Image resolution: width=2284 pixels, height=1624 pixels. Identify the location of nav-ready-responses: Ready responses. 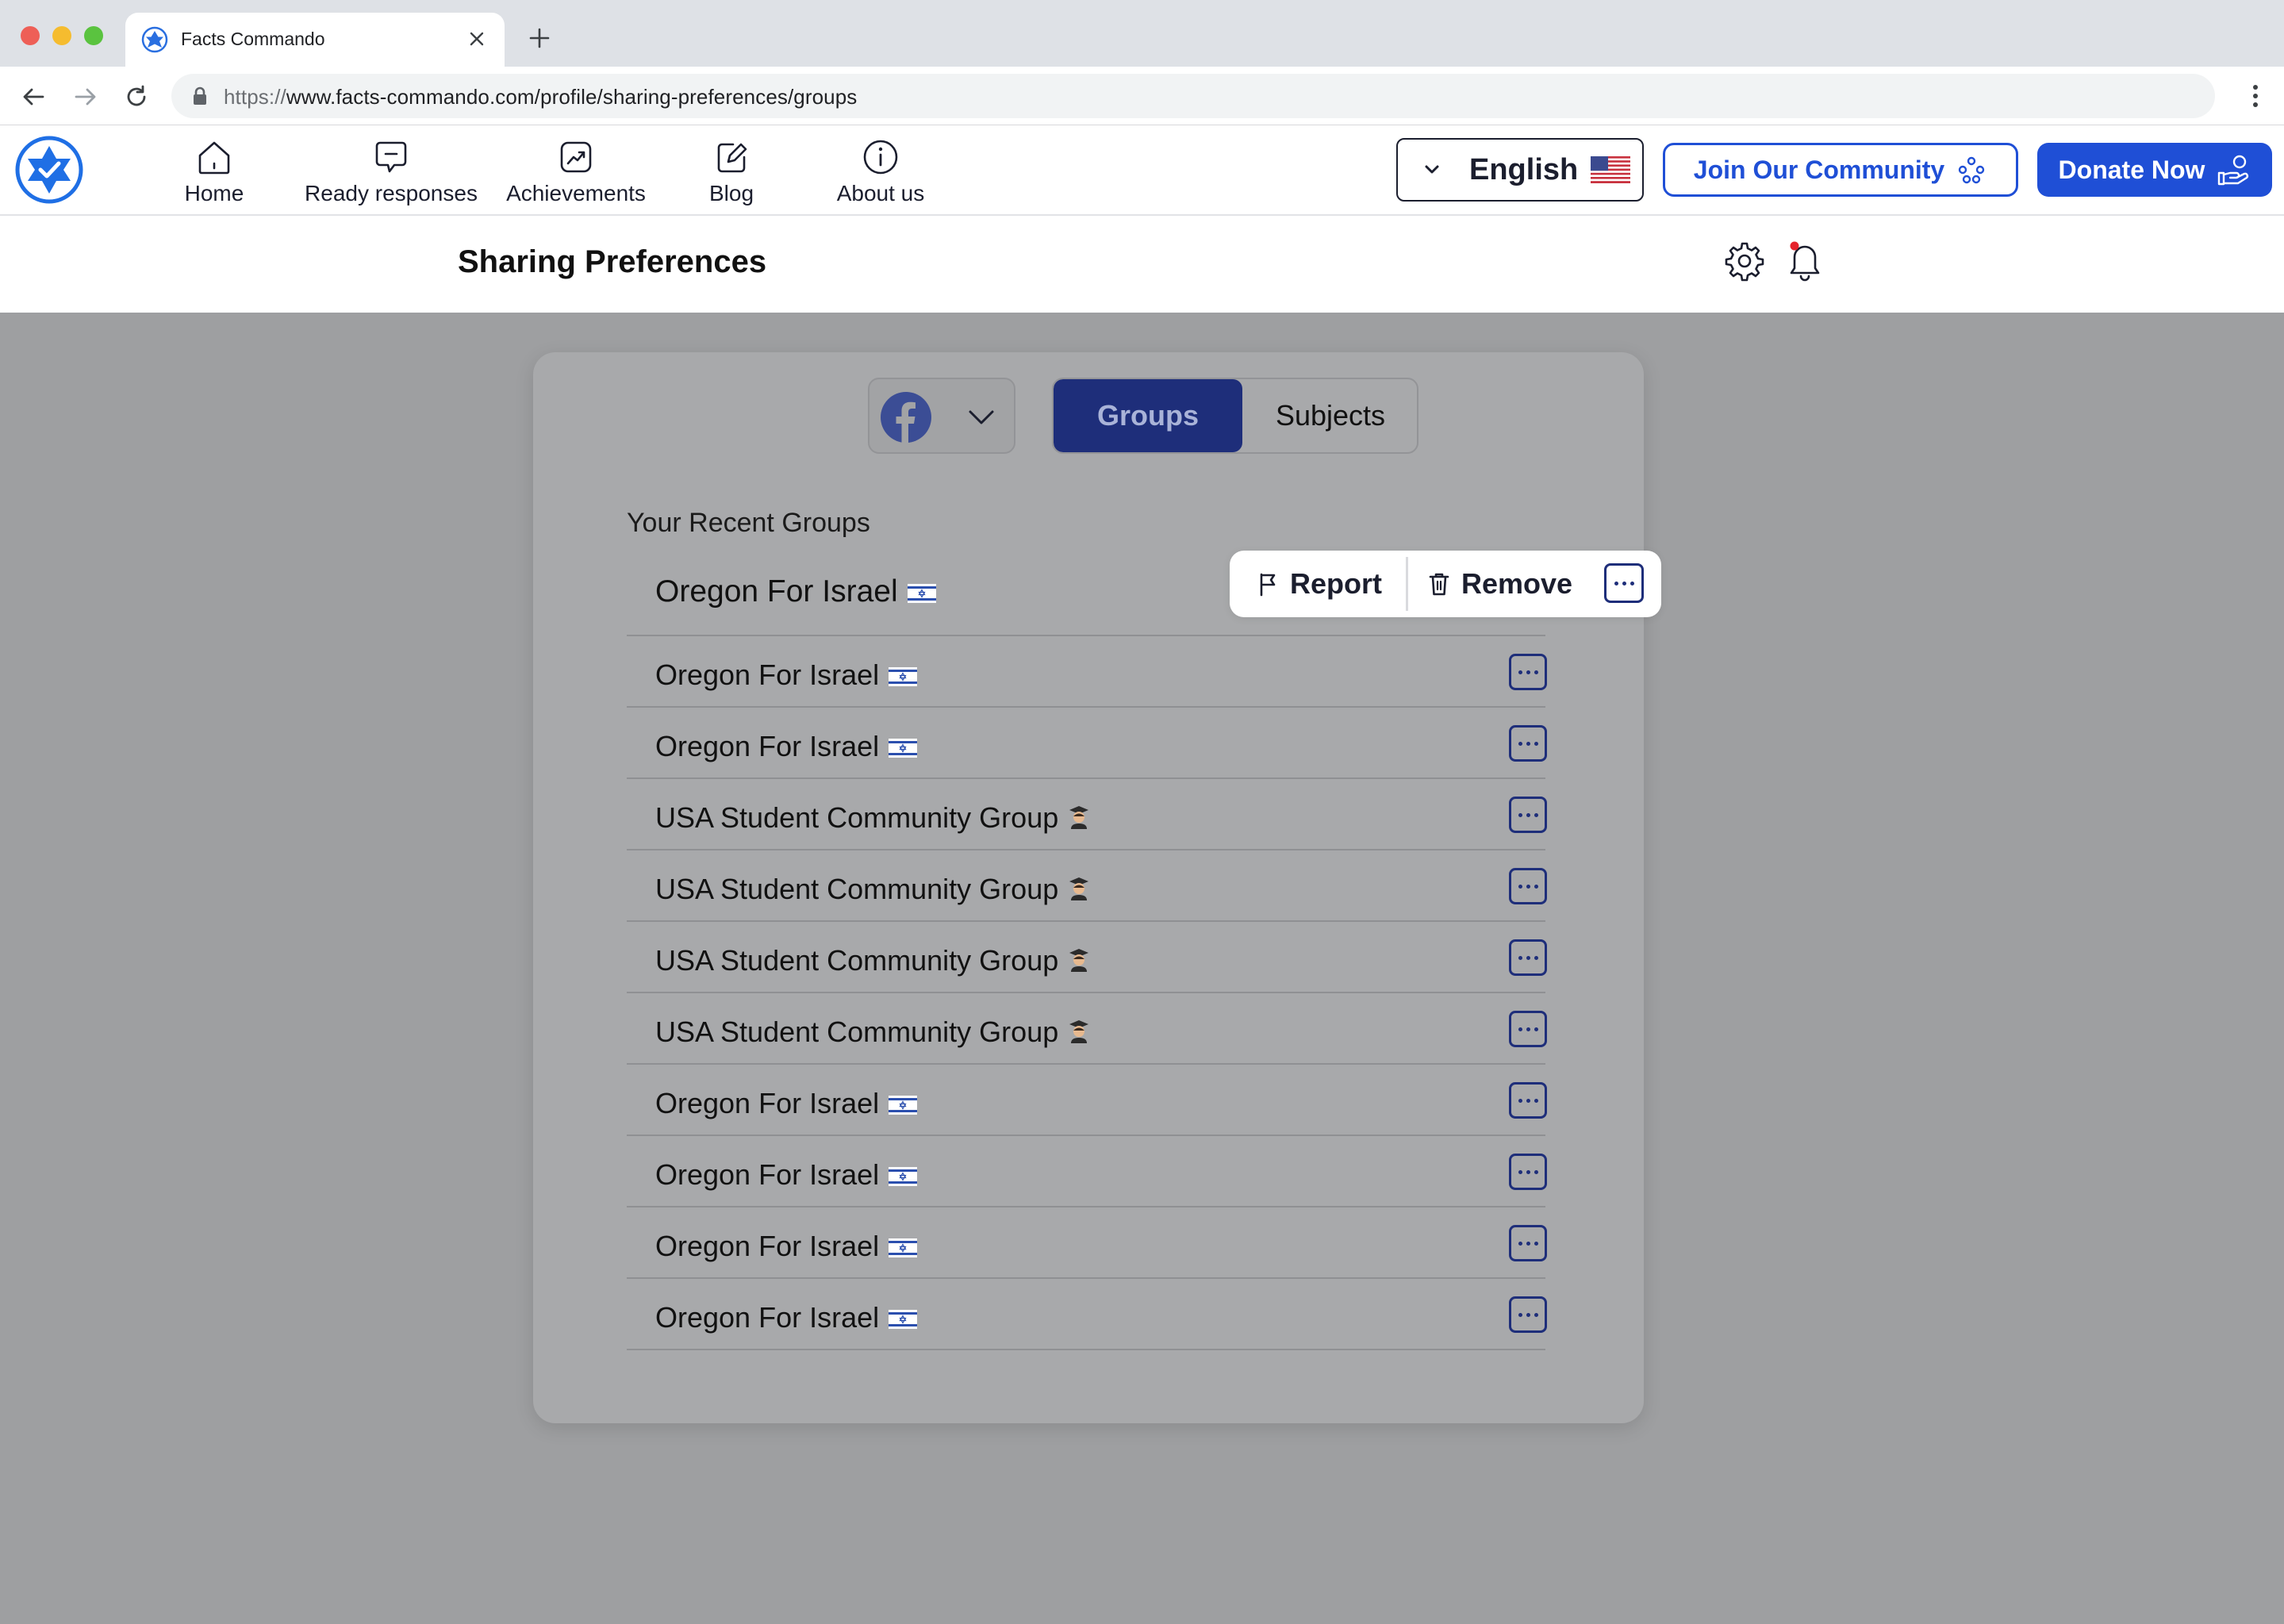
(391, 171).